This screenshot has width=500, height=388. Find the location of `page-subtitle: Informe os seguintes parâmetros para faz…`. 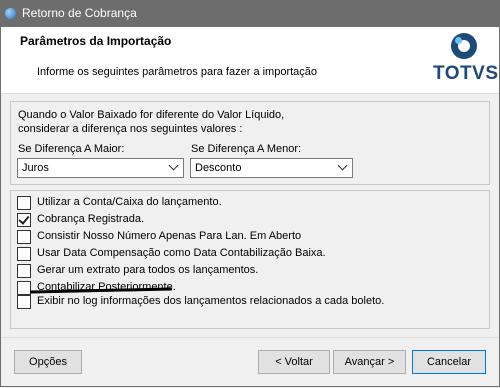

page-subtitle: Informe os seguintes parâmetros para faz… is located at coordinates (177, 72).